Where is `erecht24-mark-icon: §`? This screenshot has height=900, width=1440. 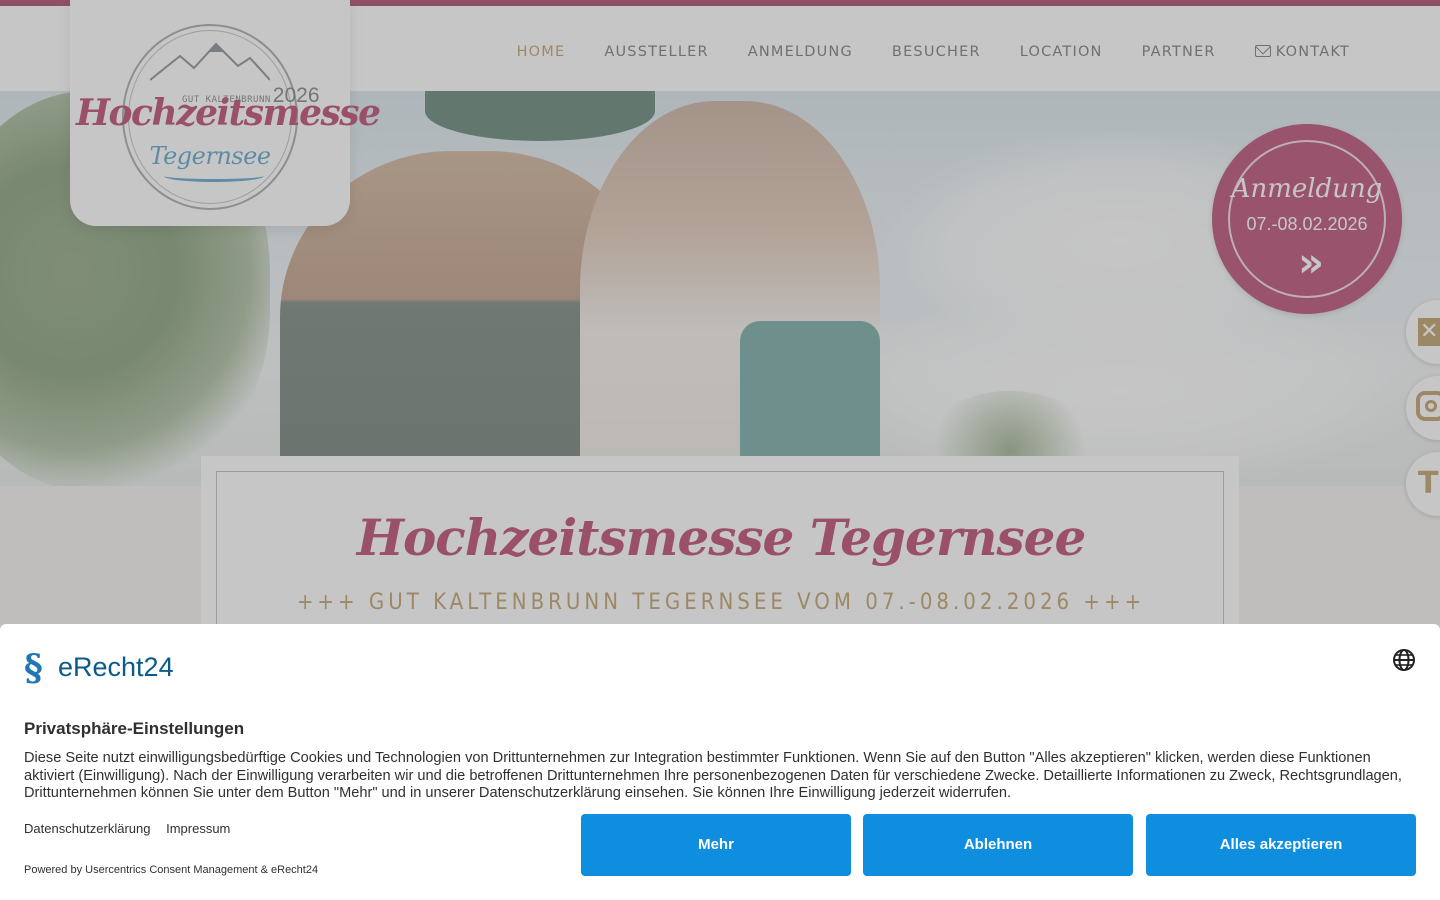
erecht24-mark-icon: § is located at coordinates (33, 668).